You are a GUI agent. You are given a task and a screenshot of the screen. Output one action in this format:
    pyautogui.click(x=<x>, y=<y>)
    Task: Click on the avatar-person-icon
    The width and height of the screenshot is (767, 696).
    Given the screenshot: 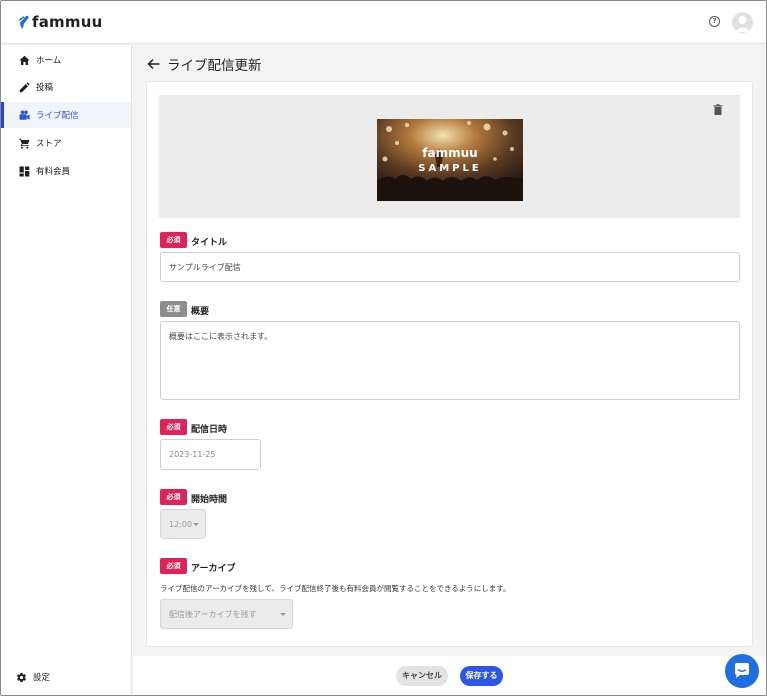 What is the action you would take?
    pyautogui.click(x=742, y=24)
    